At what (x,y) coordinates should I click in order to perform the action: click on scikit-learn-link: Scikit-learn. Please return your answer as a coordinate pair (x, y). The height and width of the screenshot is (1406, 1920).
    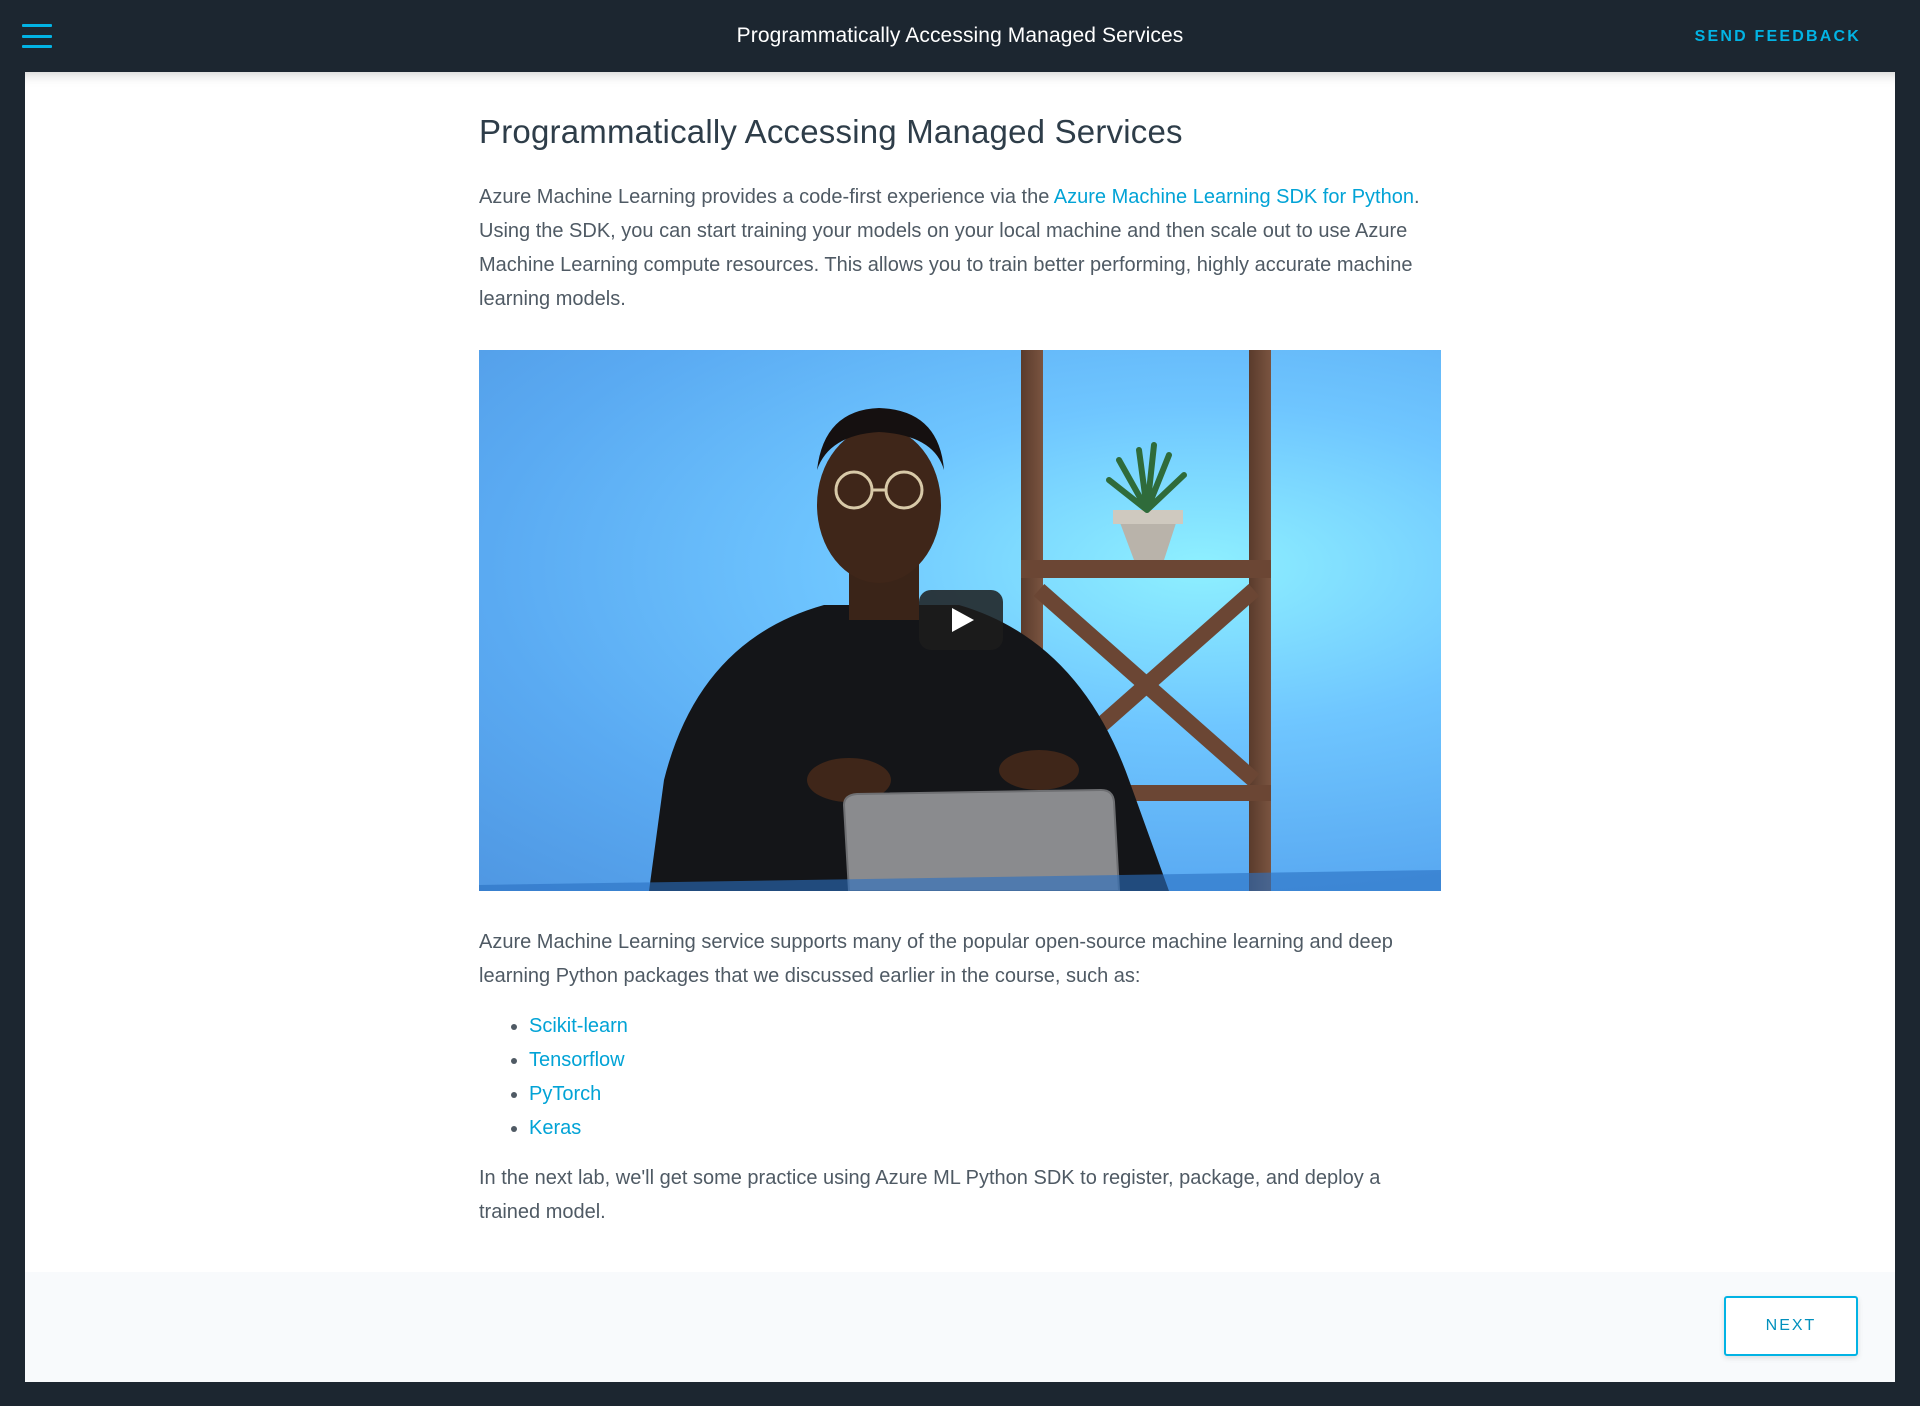
    Looking at the image, I should click on (578, 1026).